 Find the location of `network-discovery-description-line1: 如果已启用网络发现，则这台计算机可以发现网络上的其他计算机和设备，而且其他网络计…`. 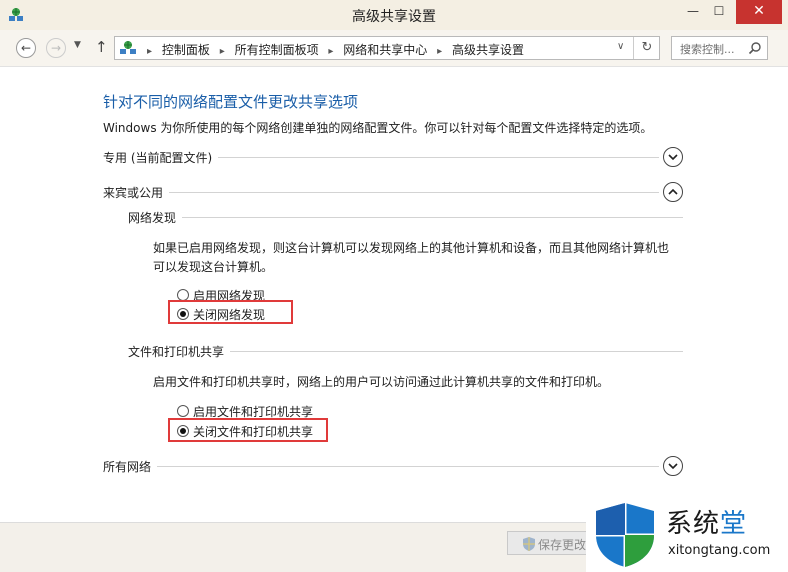

network-discovery-description-line1: 如果已启用网络发现，则这台计算机可以发现网络上的其他计算机和设备，而且其他网络计… is located at coordinates (411, 248).